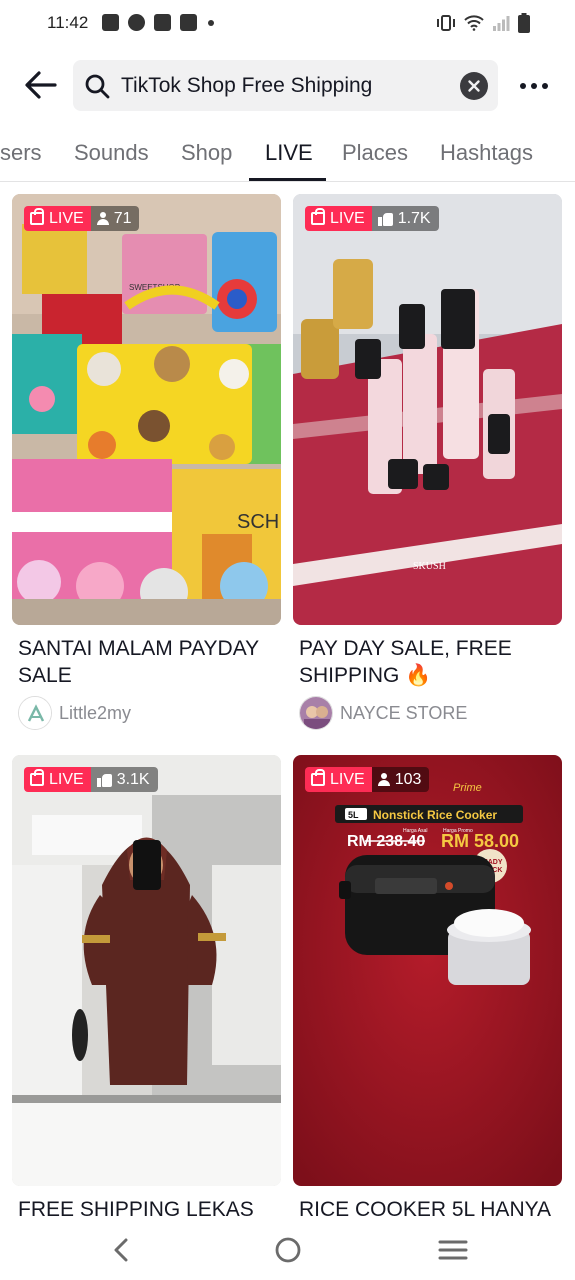 The image size is (575, 1280). Describe the element at coordinates (287, 179) in the screenshot. I see `active-tab-indicator` at that location.